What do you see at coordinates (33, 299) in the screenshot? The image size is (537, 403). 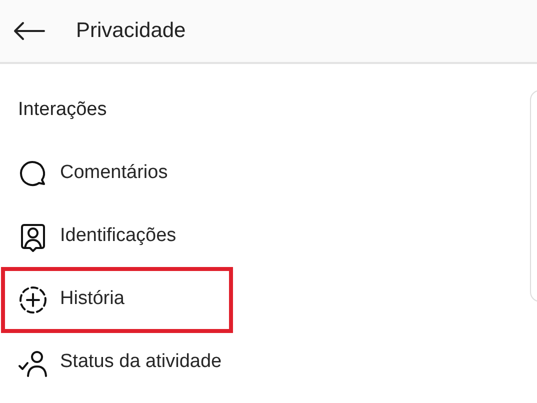 I see `add-story-icon` at bounding box center [33, 299].